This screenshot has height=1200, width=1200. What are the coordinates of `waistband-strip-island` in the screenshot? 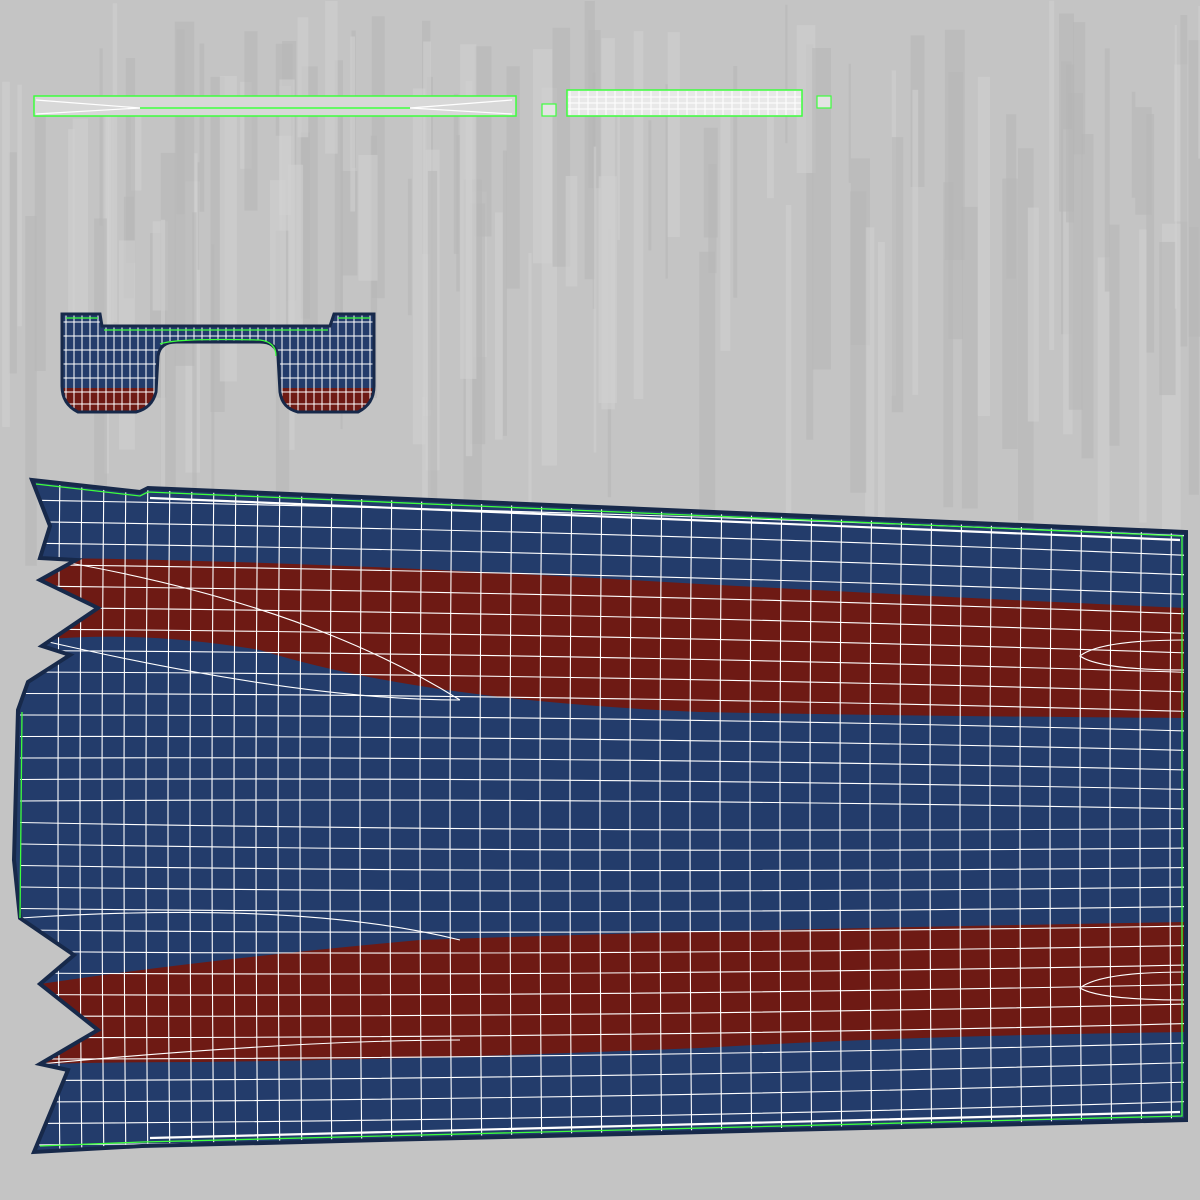 It's located at (275, 106).